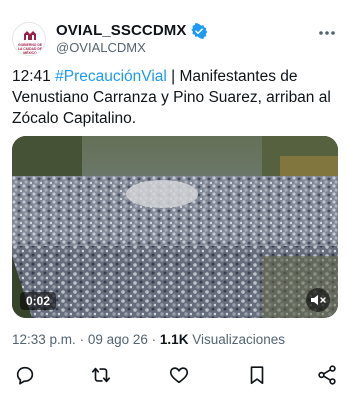 This screenshot has height=401, width=350. Describe the element at coordinates (111, 76) in the screenshot. I see `hashtag-link: #PrecauciónVial` at that location.